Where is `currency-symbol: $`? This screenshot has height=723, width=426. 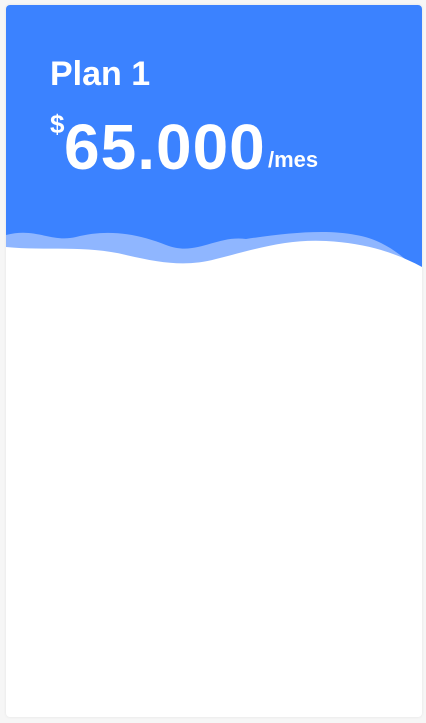
currency-symbol: $ is located at coordinates (57, 124).